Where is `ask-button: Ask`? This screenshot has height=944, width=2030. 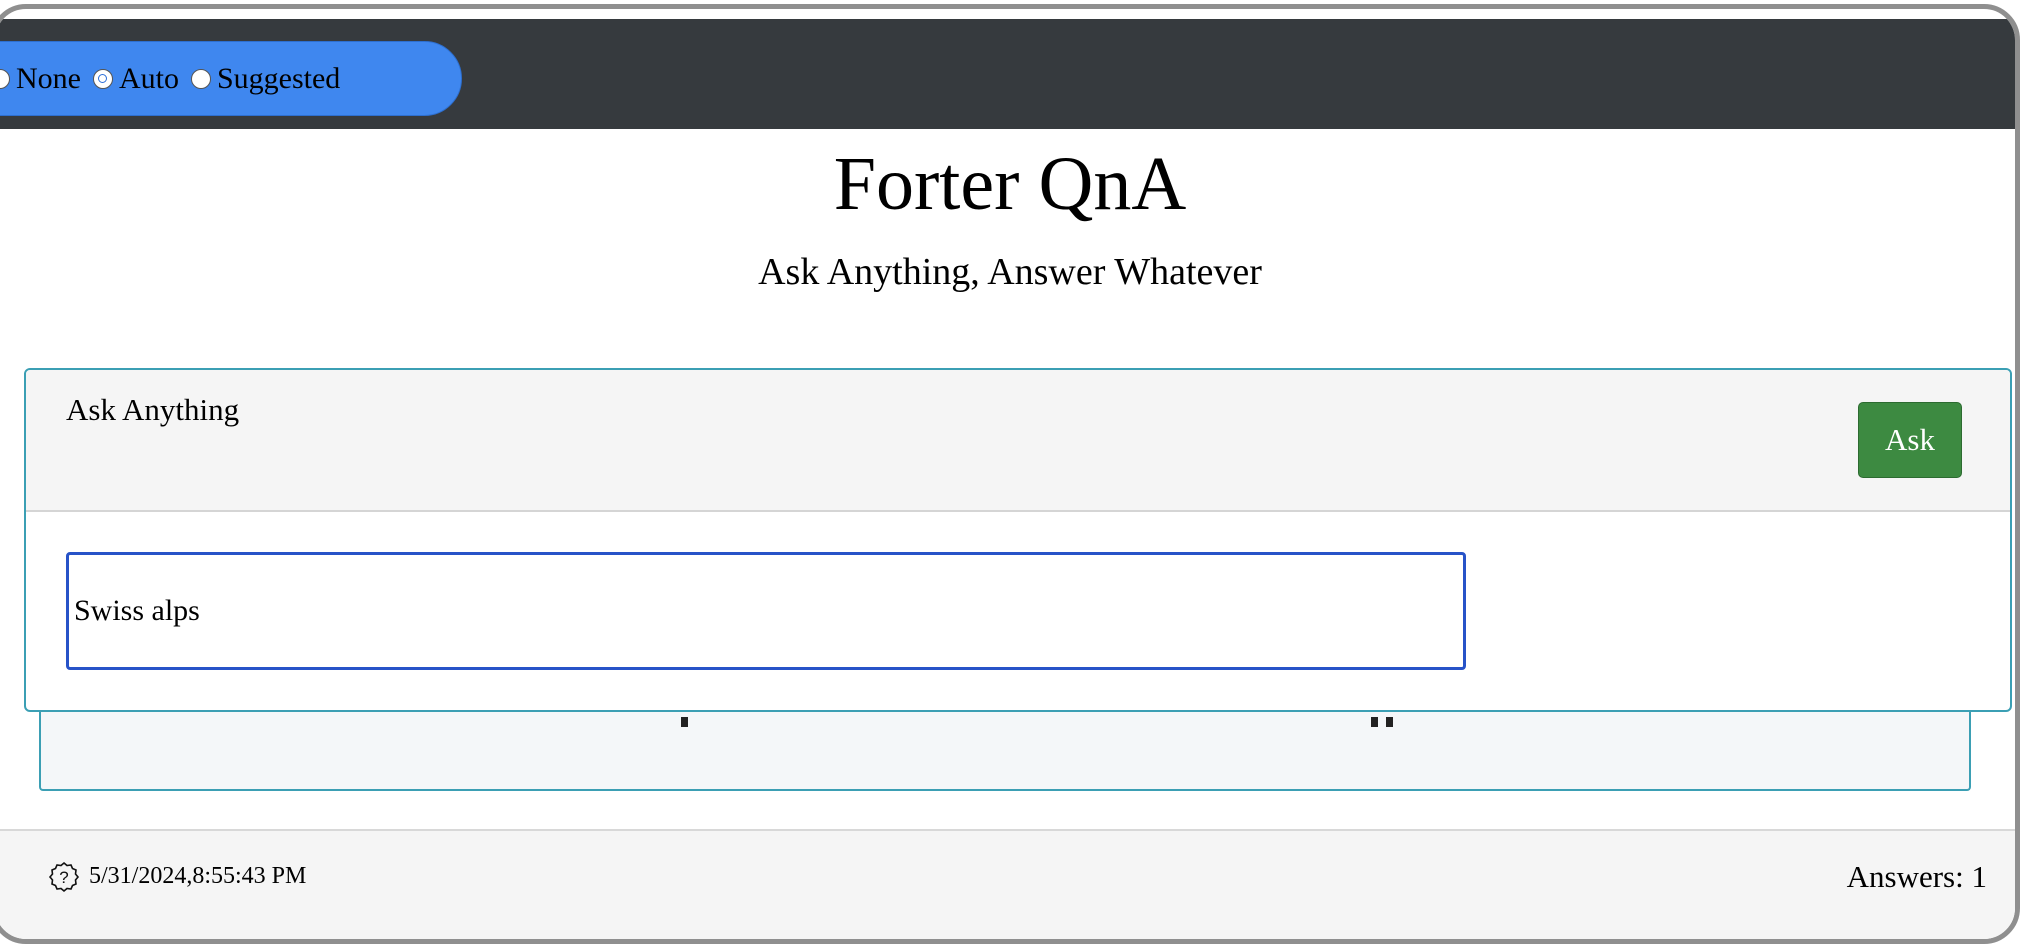 ask-button: Ask is located at coordinates (1910, 440).